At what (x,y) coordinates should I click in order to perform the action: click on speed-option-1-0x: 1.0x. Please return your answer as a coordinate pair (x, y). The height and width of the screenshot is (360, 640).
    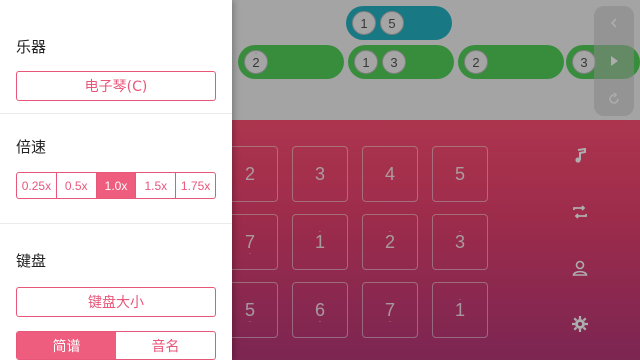
    Looking at the image, I should click on (116, 185).